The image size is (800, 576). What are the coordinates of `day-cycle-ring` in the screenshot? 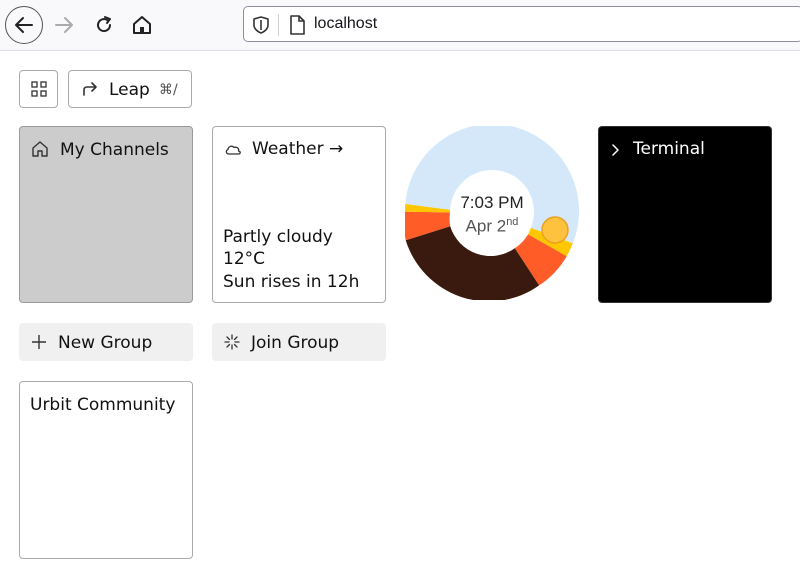 It's located at (492, 213).